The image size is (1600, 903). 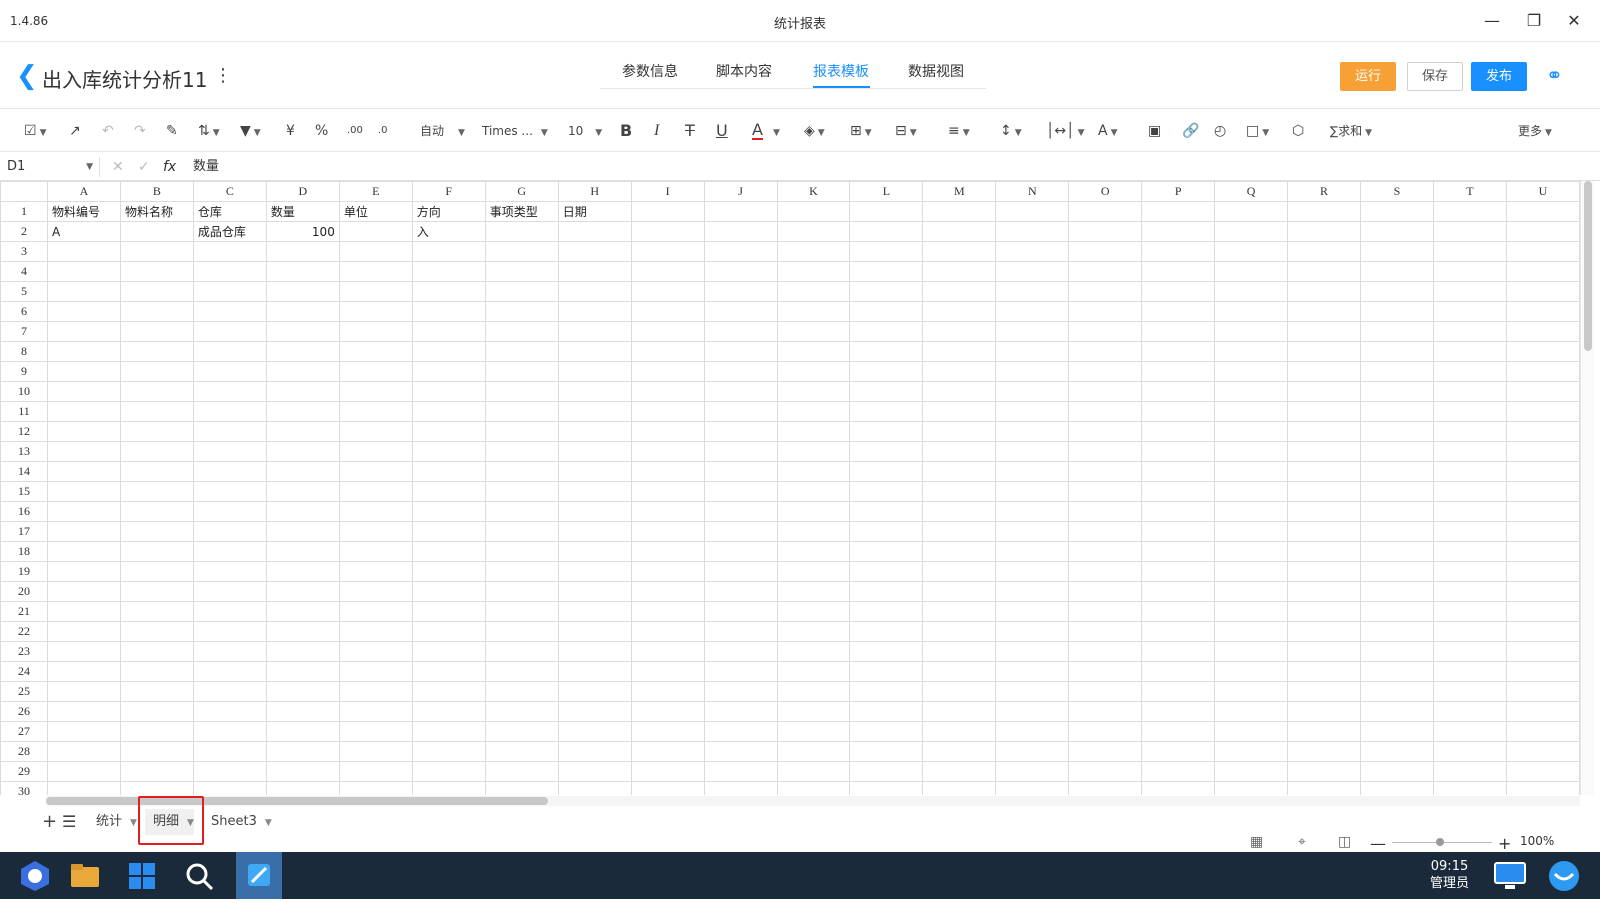 What do you see at coordinates (448, 191) in the screenshot?
I see `column-header: F` at bounding box center [448, 191].